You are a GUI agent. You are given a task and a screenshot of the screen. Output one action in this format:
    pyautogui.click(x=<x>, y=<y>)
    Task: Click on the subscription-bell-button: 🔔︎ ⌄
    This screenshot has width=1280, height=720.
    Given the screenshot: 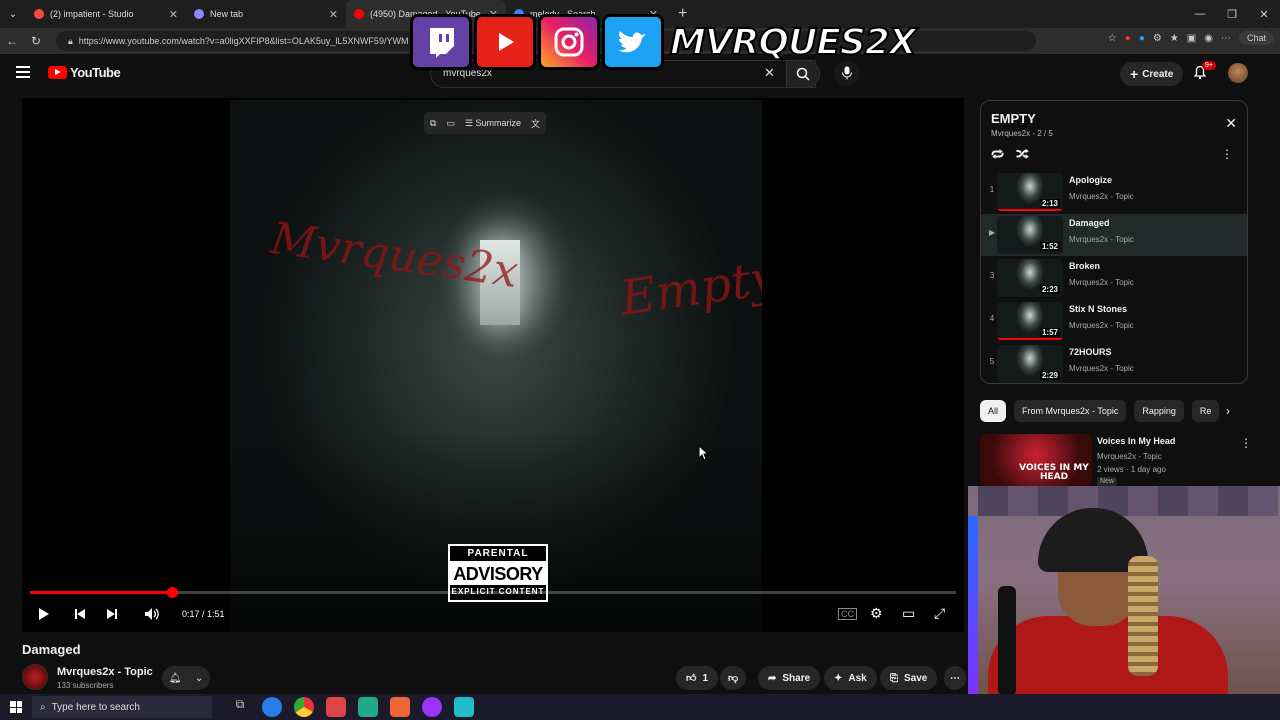 What is the action you would take?
    pyautogui.click(x=186, y=678)
    